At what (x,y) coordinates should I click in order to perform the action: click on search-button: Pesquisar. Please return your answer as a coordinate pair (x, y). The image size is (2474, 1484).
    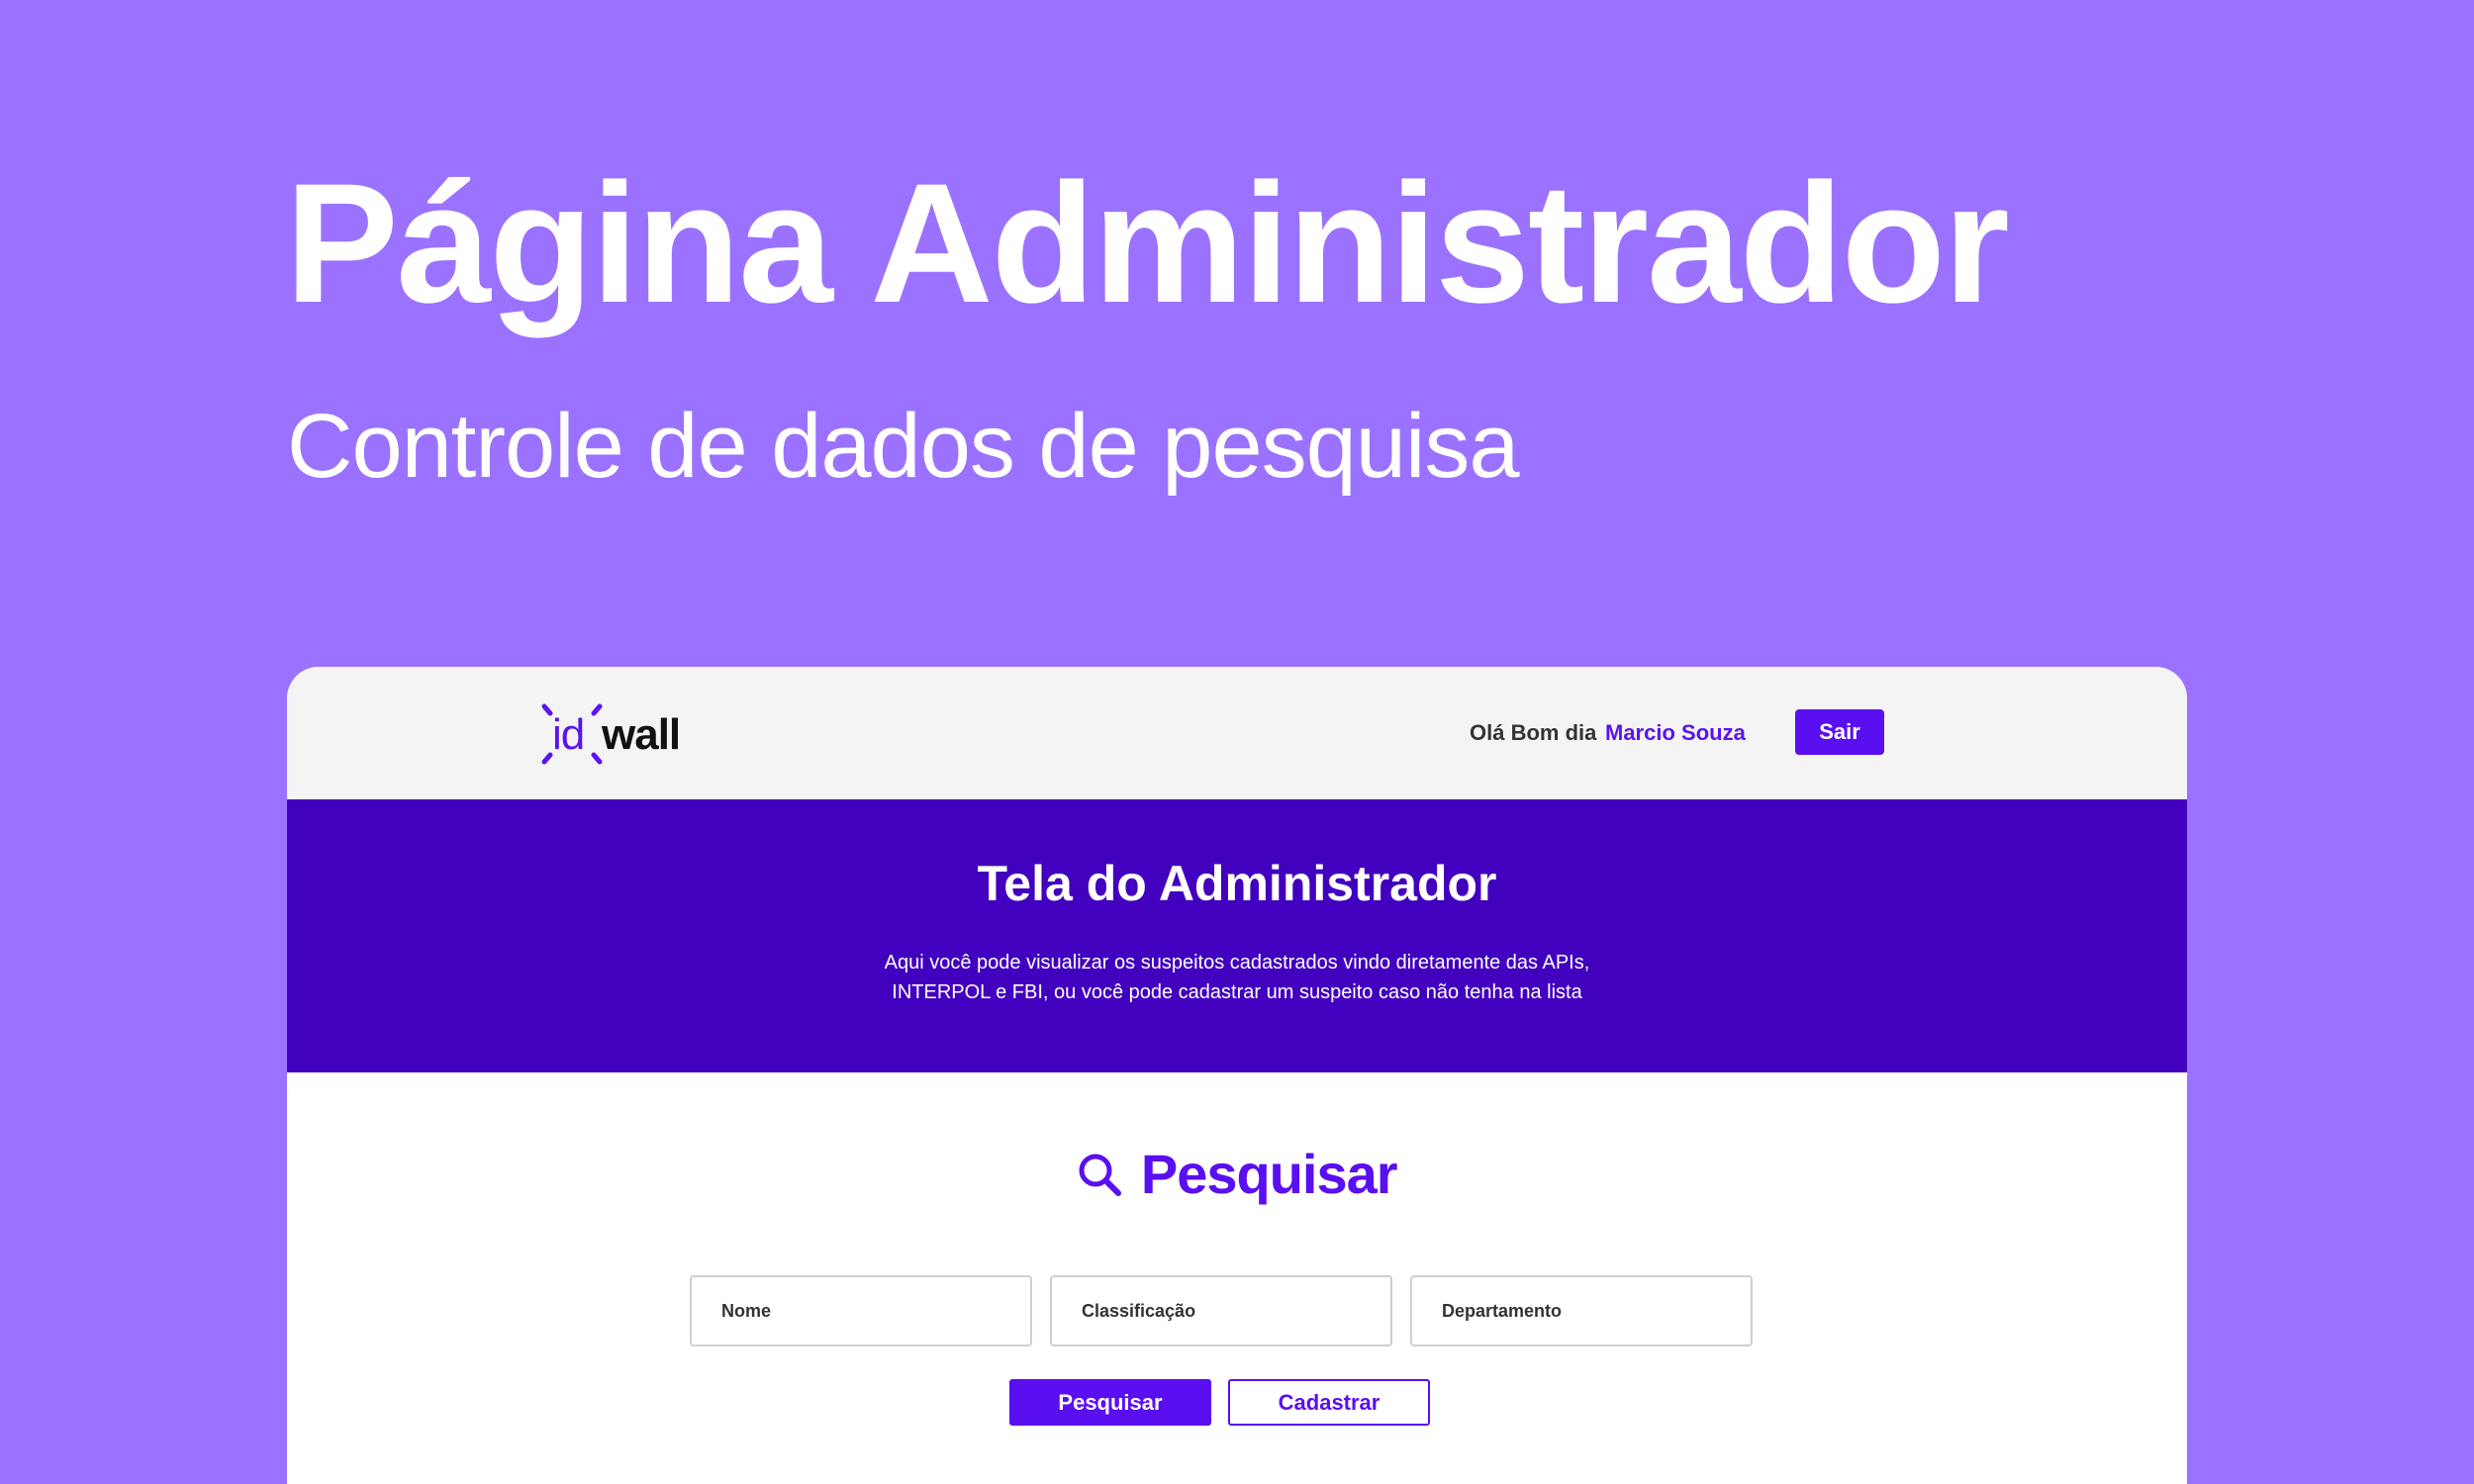
    Looking at the image, I should click on (1110, 1402).